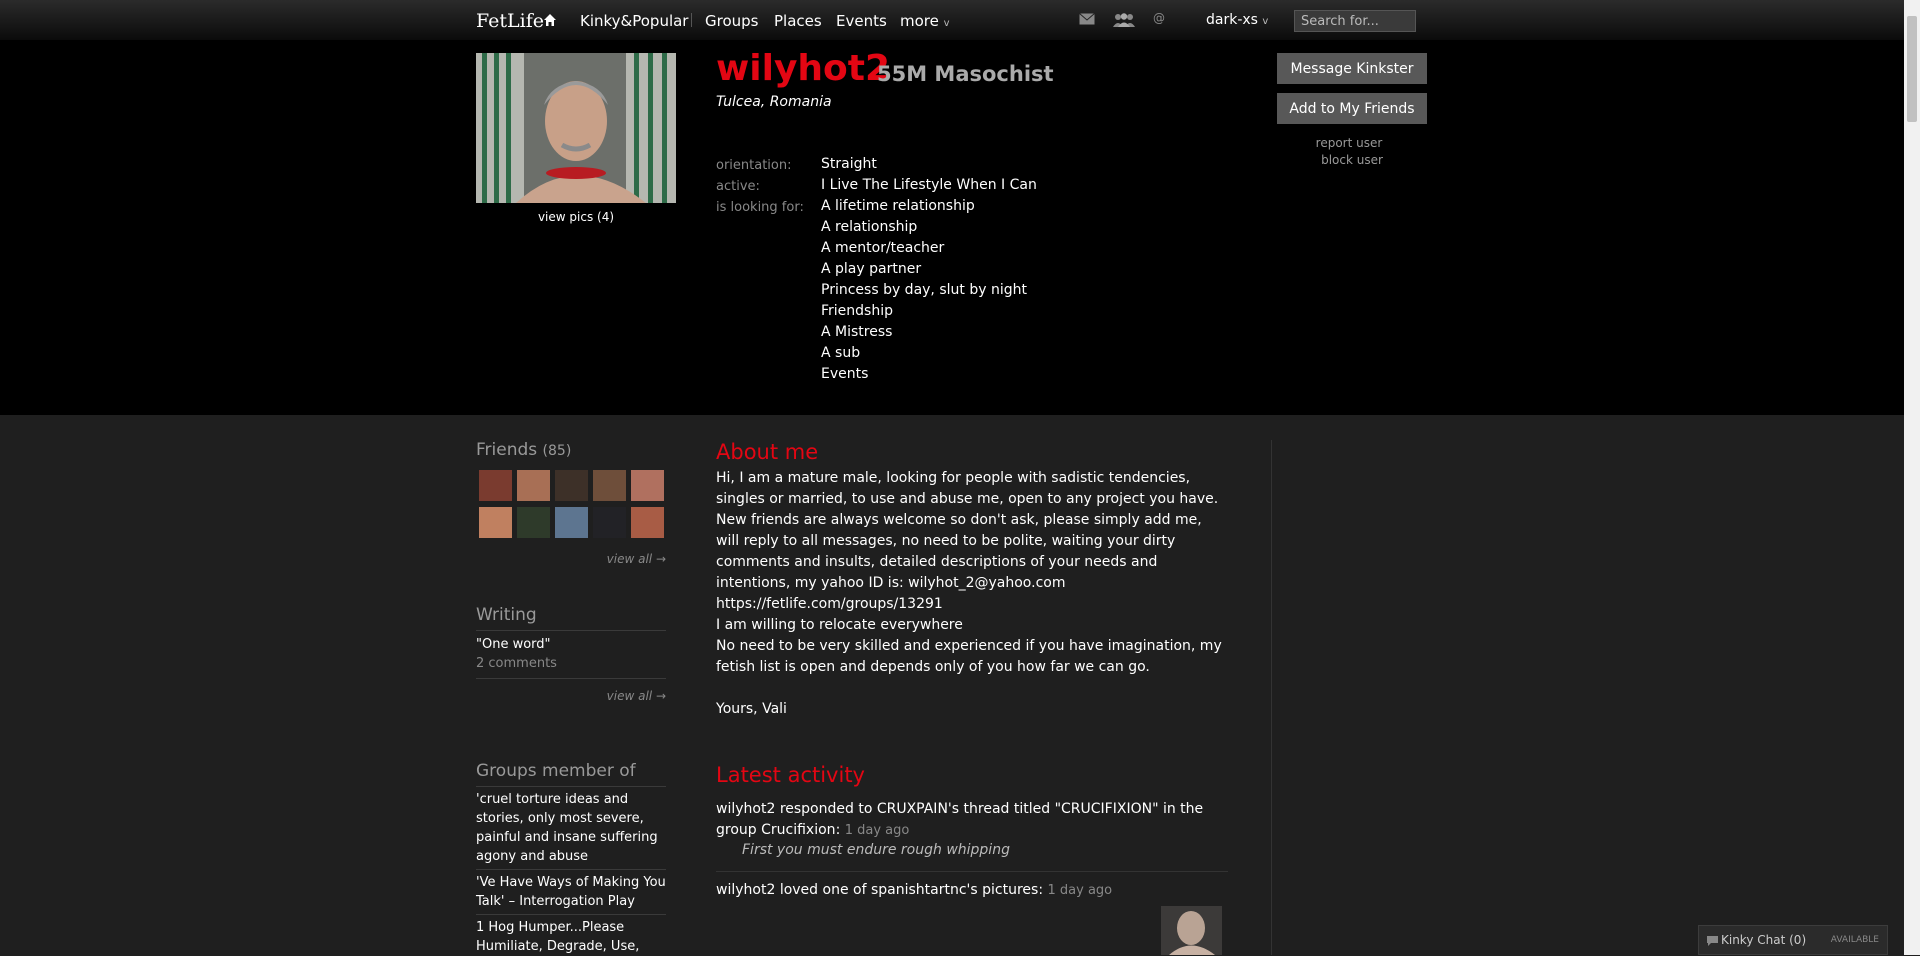 Image resolution: width=1920 pixels, height=956 pixels. Describe the element at coordinates (751, 709) in the screenshot. I see `about-signature: Yours, Vali` at that location.